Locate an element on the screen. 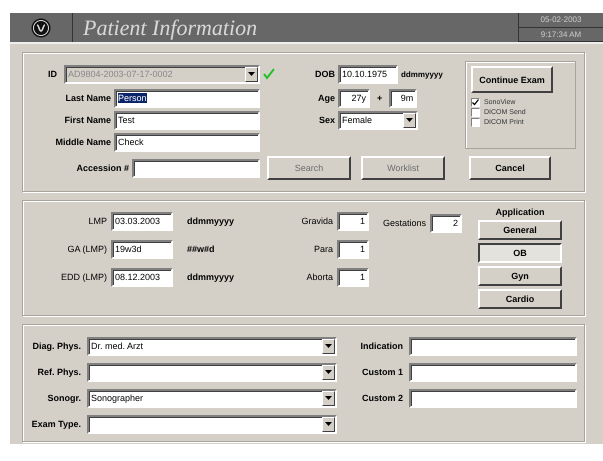  field-label: LMP is located at coordinates (97, 221).